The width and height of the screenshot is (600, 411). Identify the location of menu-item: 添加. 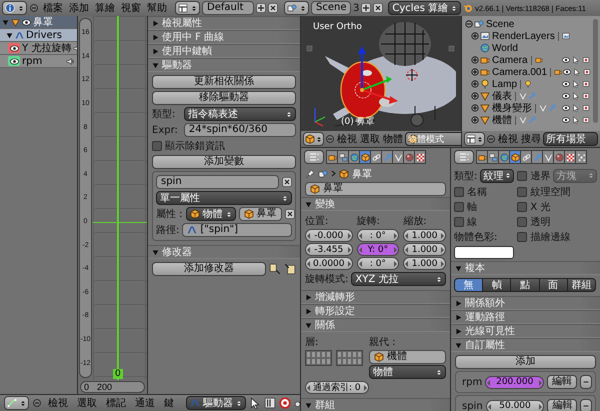
(79, 8).